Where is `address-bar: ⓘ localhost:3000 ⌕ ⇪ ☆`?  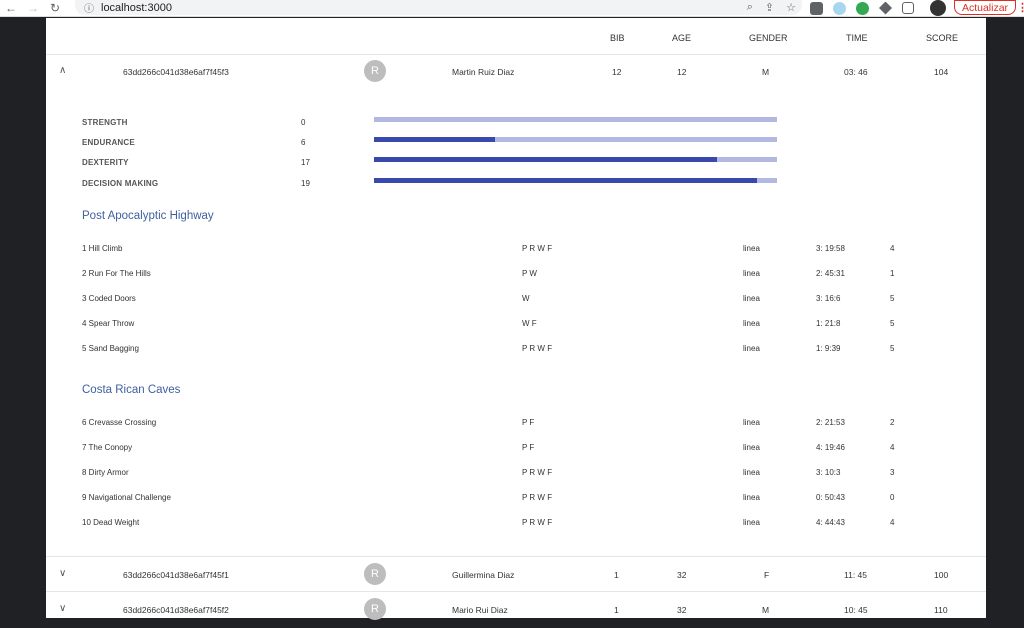 address-bar: ⓘ localhost:3000 ⌕ ⇪ ☆ is located at coordinates (438, 7).